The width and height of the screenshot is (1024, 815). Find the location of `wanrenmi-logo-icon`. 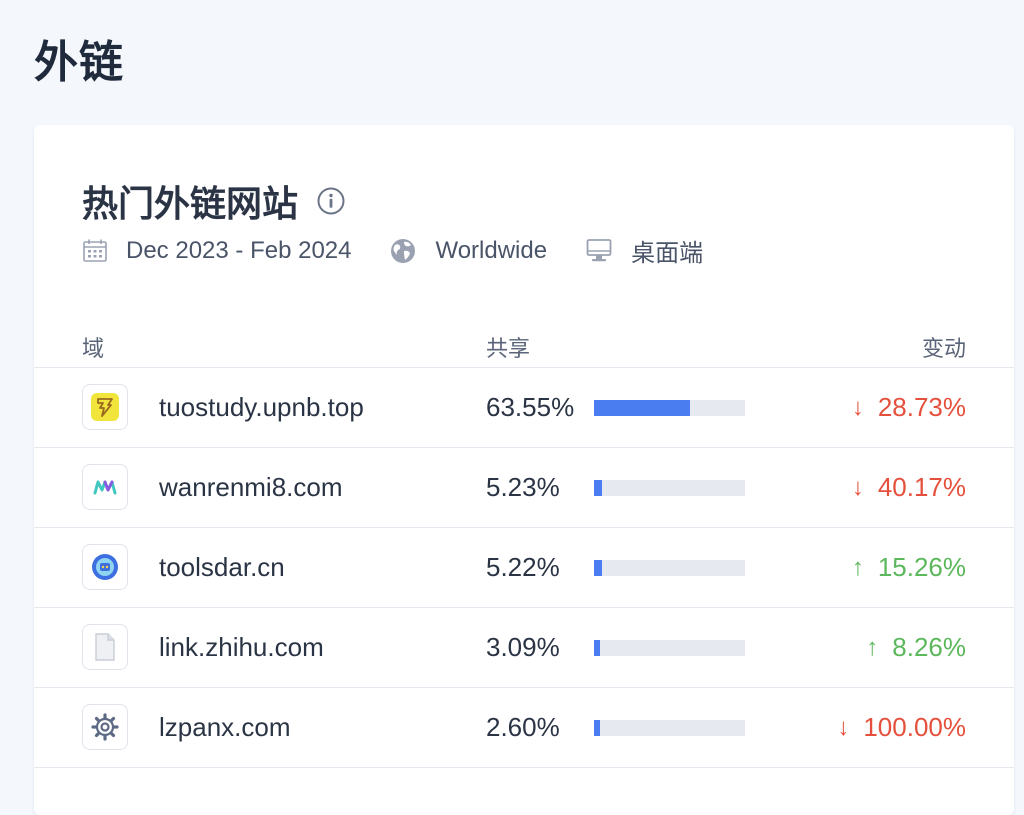

wanrenmi-logo-icon is located at coordinates (105, 487).